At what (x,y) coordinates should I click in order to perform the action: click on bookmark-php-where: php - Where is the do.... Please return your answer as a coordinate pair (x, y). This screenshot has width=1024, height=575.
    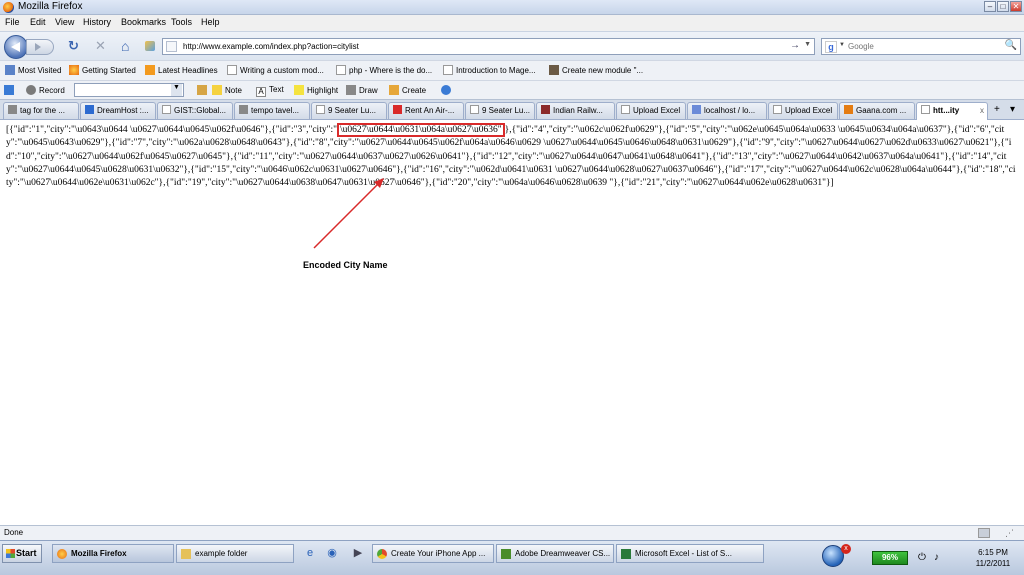
    Looking at the image, I should click on (384, 71).